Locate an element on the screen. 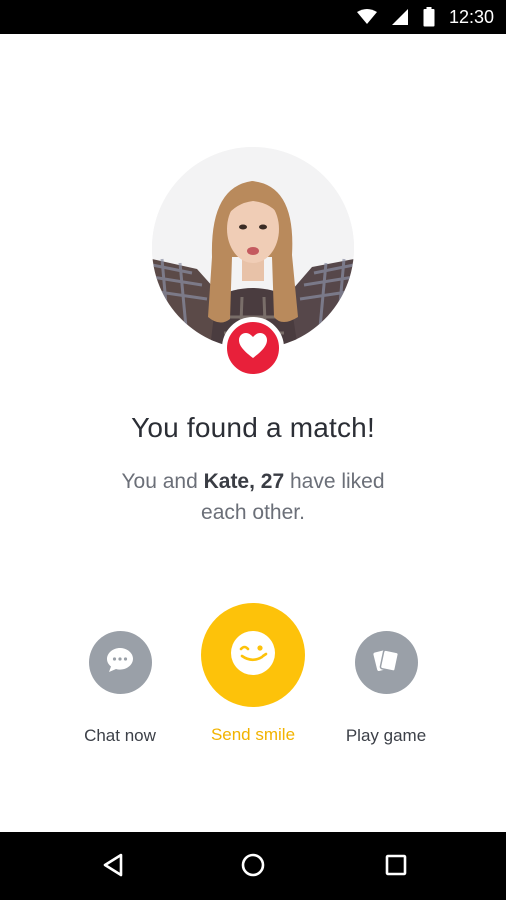 The height and width of the screenshot is (900, 506). chat-now-button: Chat now is located at coordinates (120, 688).